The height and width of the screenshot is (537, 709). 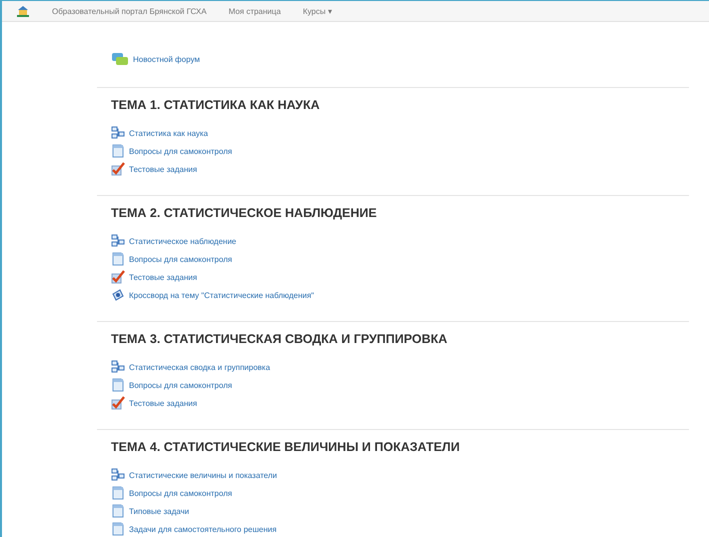 What do you see at coordinates (254, 11) in the screenshot?
I see `nav-link: Моя страница` at bounding box center [254, 11].